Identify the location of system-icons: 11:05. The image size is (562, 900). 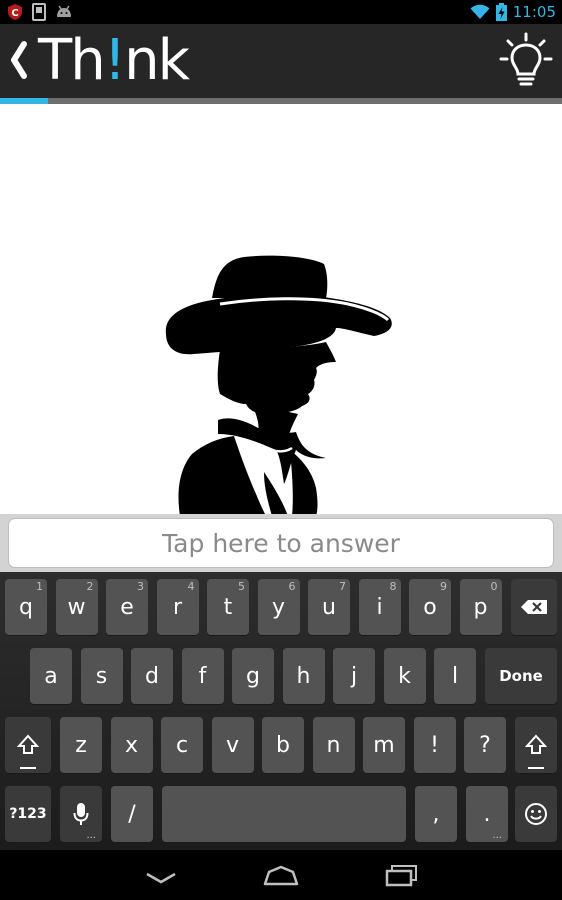
(513, 12).